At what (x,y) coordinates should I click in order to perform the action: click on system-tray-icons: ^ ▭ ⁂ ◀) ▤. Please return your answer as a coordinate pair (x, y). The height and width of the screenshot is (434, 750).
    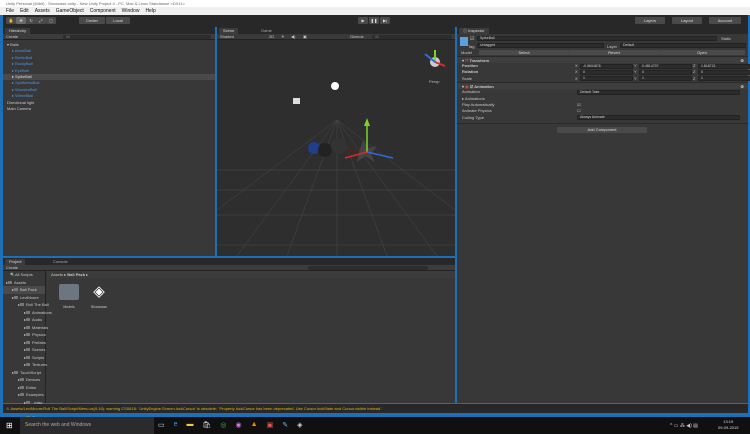
    Looking at the image, I should click on (684, 426).